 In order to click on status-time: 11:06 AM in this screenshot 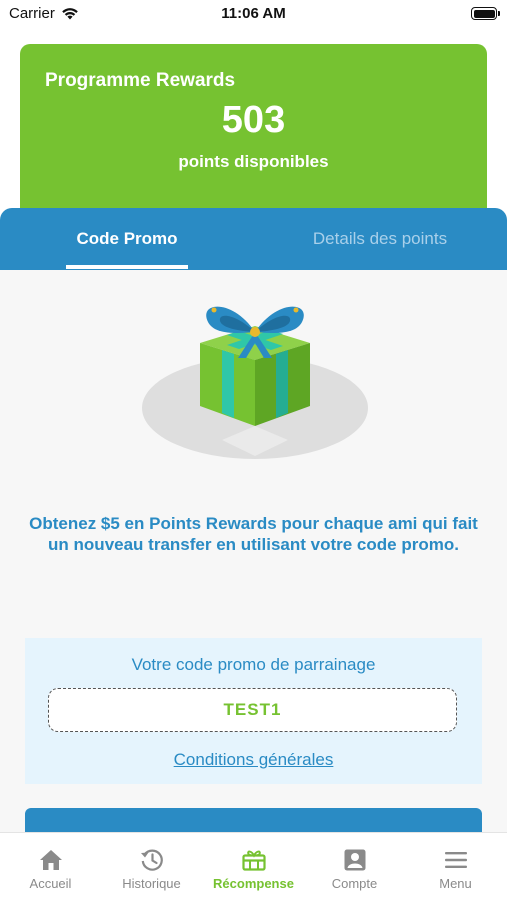, I will do `click(253, 13)`.